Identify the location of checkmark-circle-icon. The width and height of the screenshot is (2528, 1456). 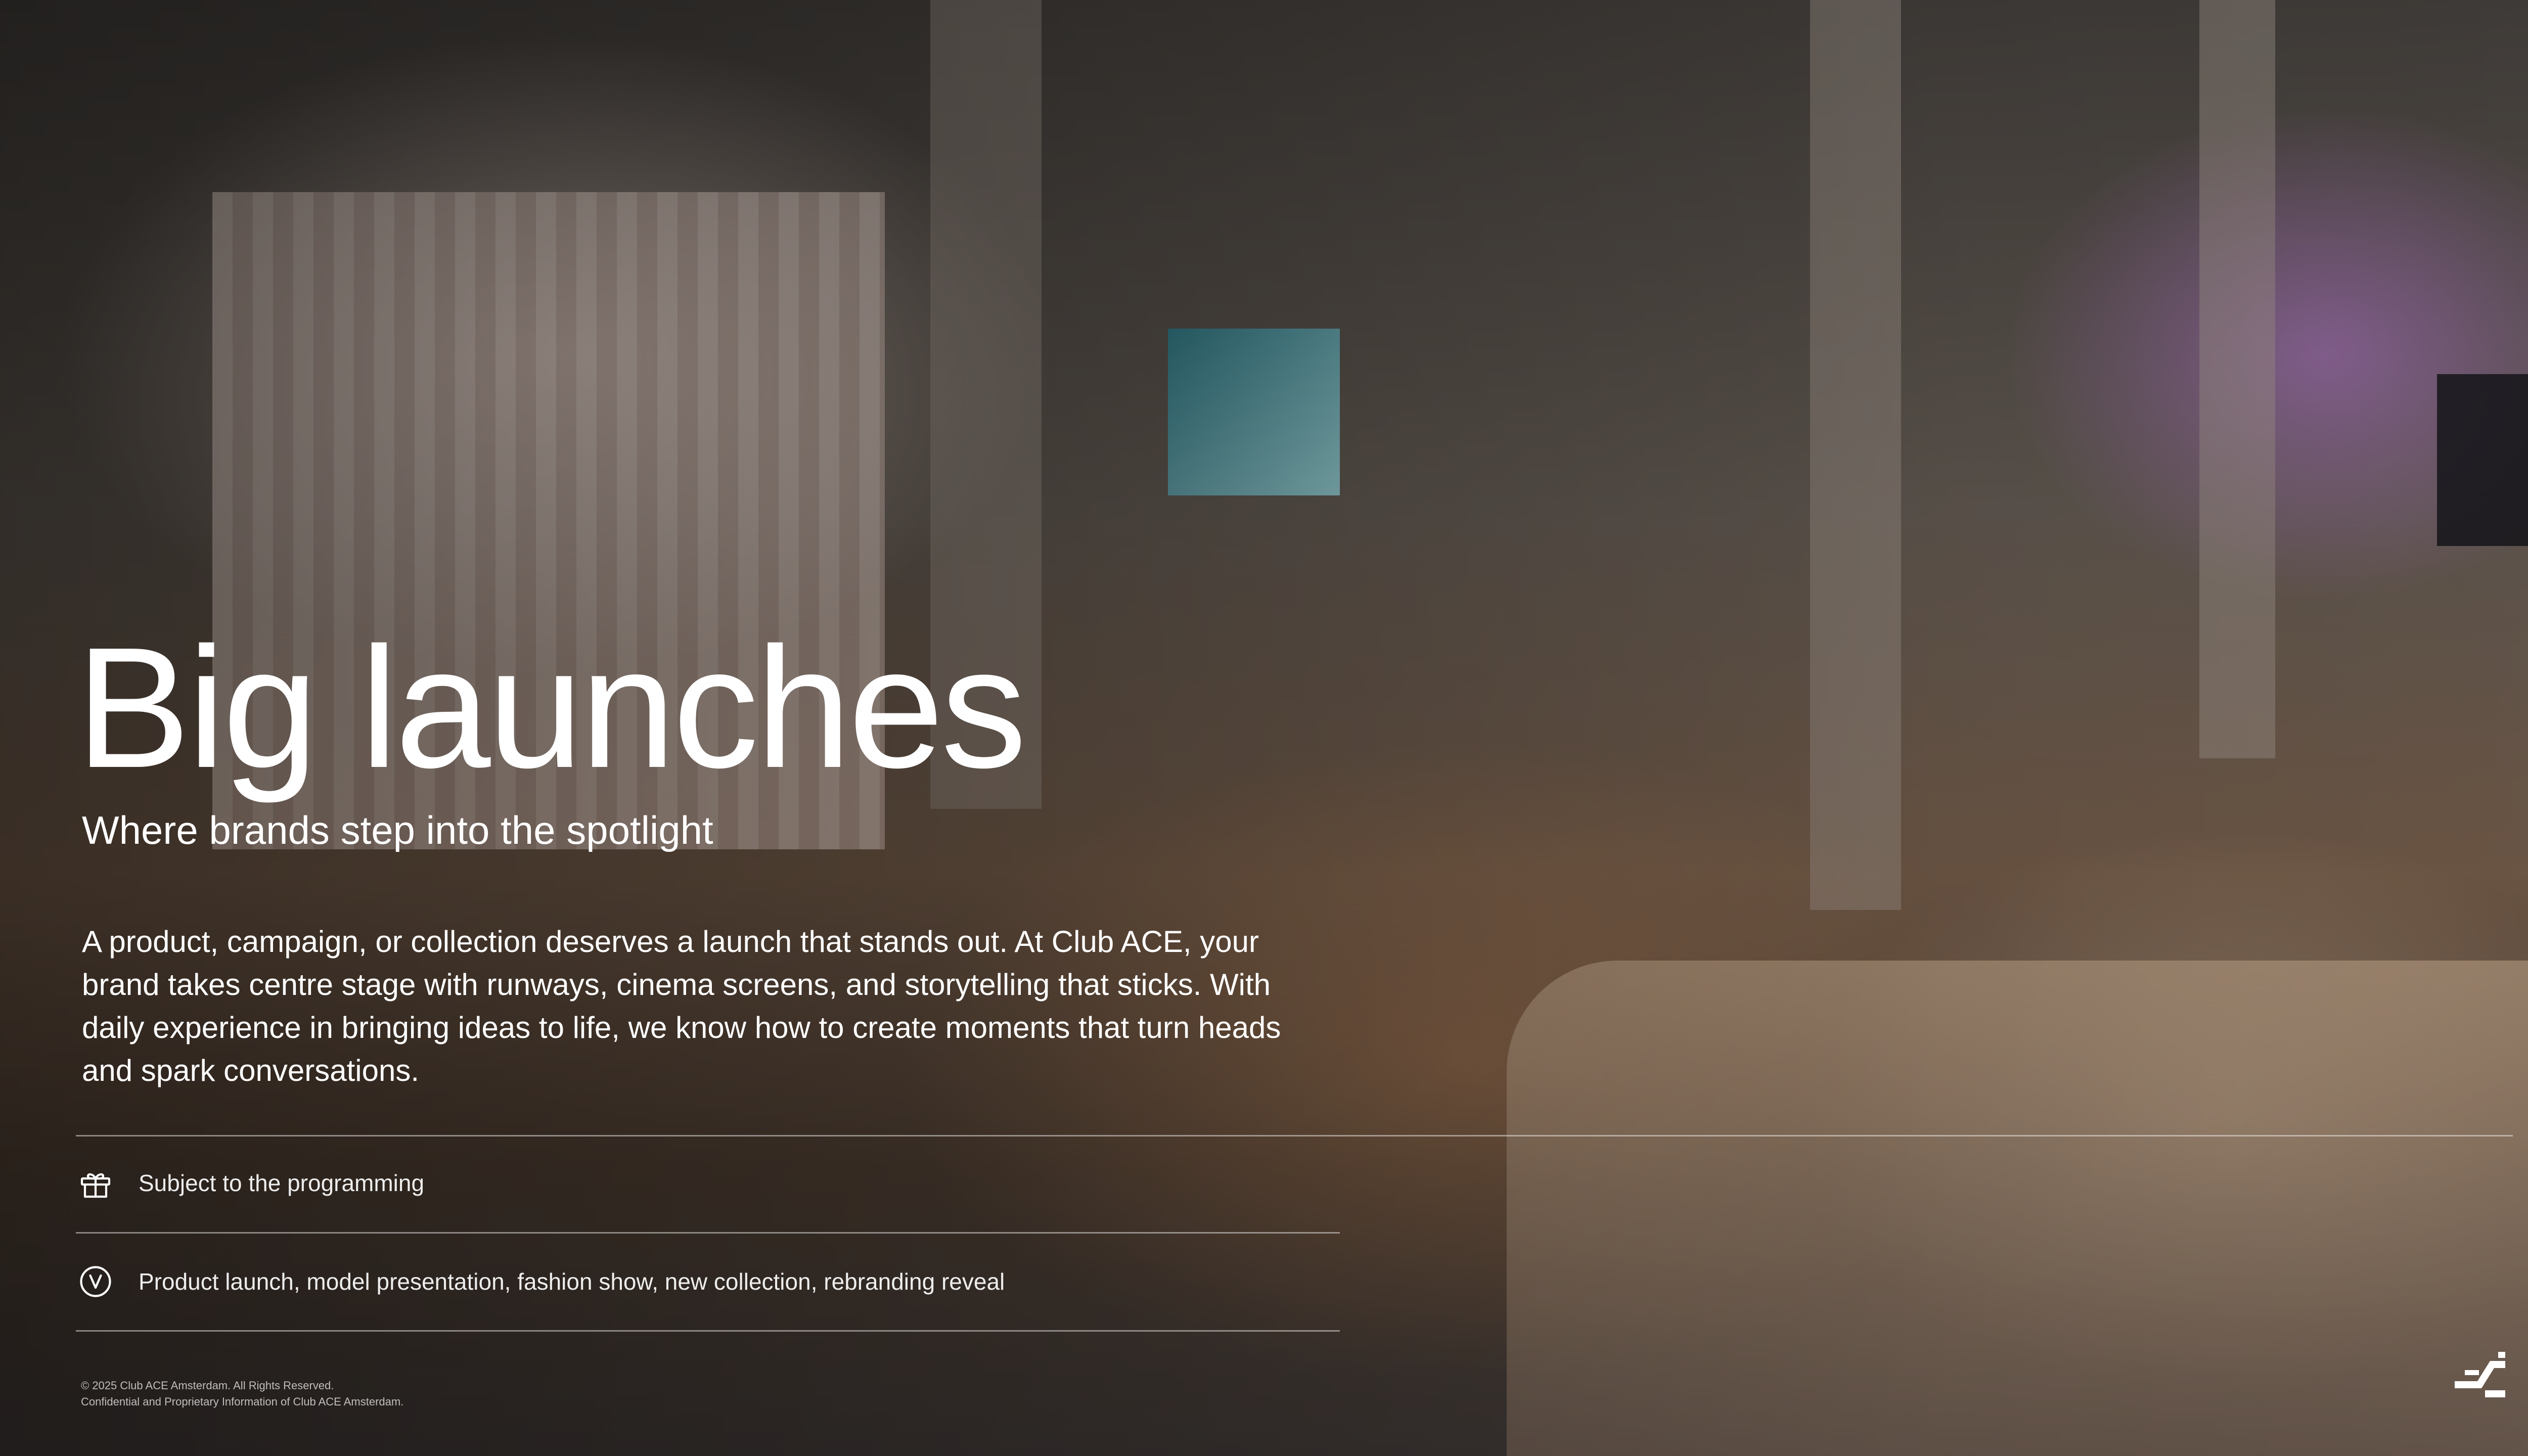
(96, 1281).